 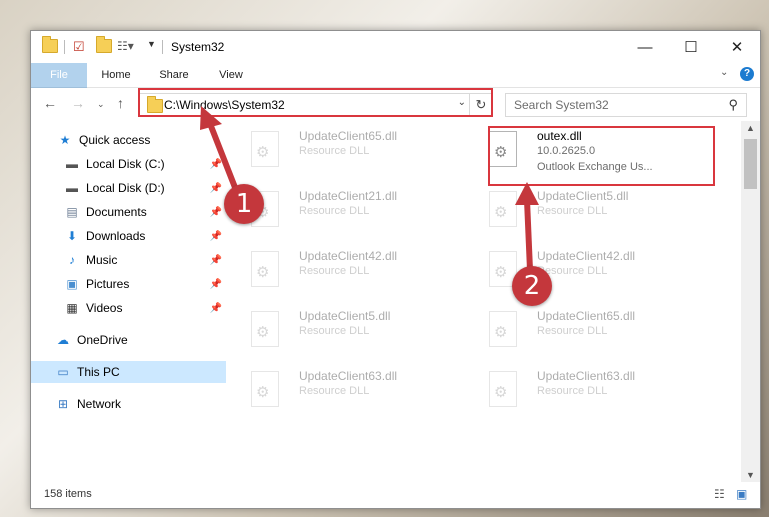 What do you see at coordinates (128, 260) in the screenshot?
I see `sidebar-item-music: ♪ Music 📌` at bounding box center [128, 260].